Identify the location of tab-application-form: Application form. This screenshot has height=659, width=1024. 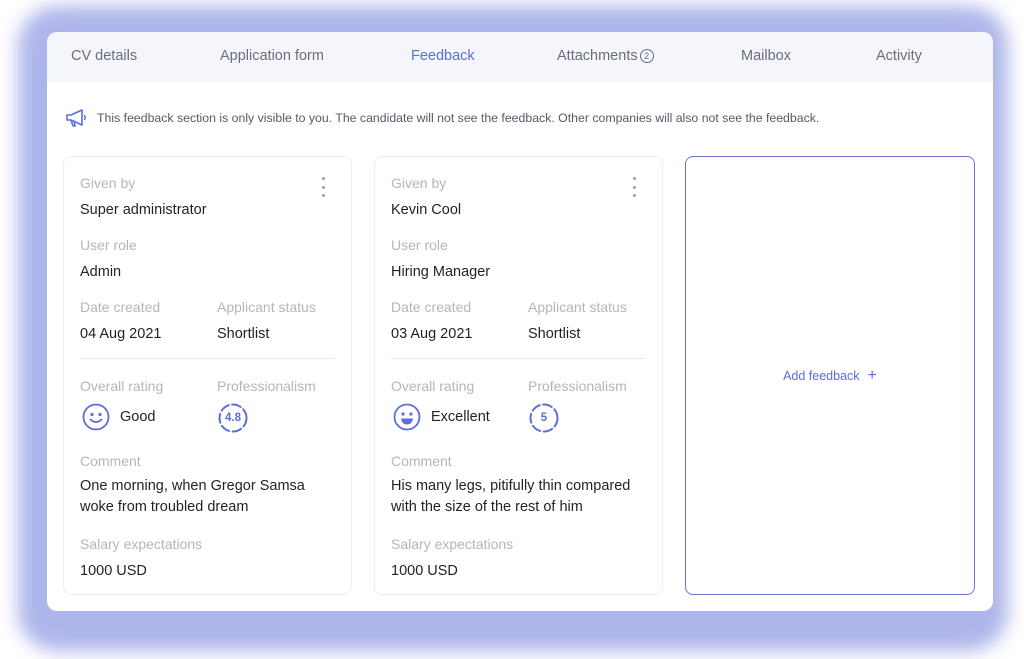
(272, 57).